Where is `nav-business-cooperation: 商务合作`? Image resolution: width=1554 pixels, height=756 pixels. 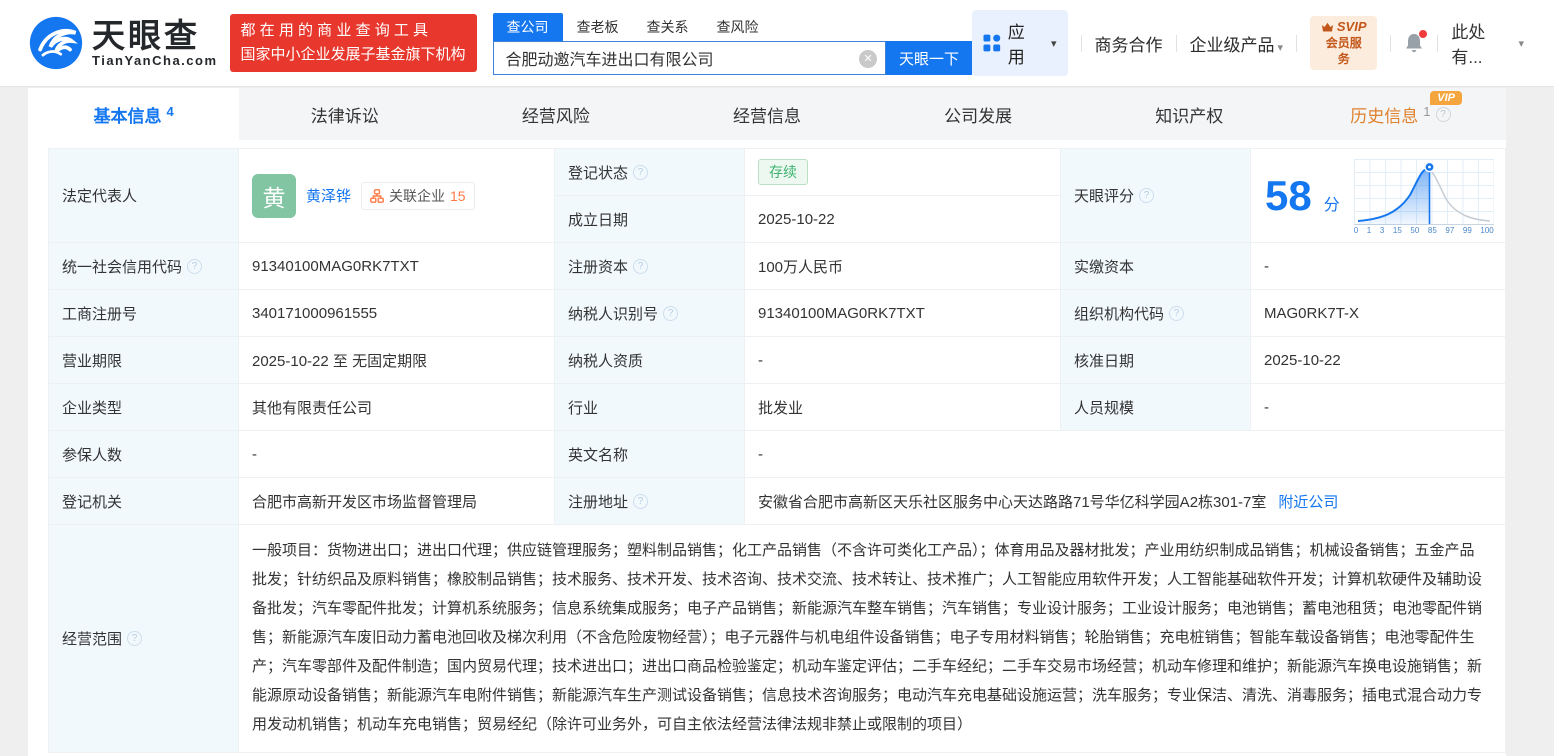
nav-business-cooperation: 商务合作 is located at coordinates (1129, 43).